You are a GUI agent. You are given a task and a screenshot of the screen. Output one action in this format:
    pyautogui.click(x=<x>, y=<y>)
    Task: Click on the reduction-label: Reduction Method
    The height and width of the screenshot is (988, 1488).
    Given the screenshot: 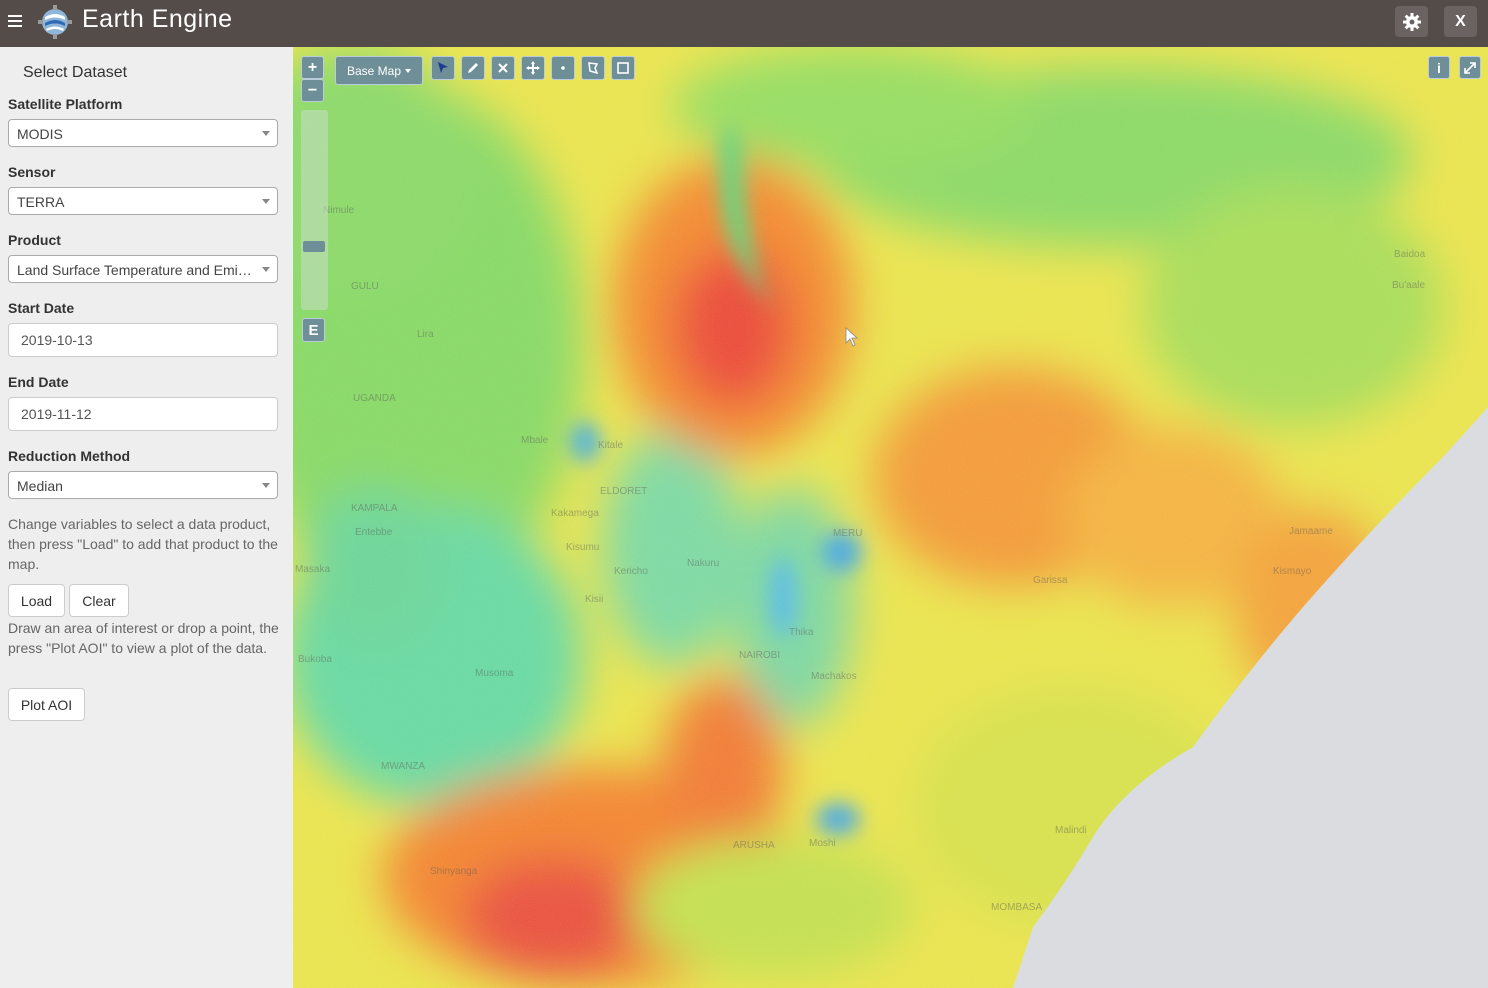 What is the action you would take?
    pyautogui.click(x=69, y=456)
    